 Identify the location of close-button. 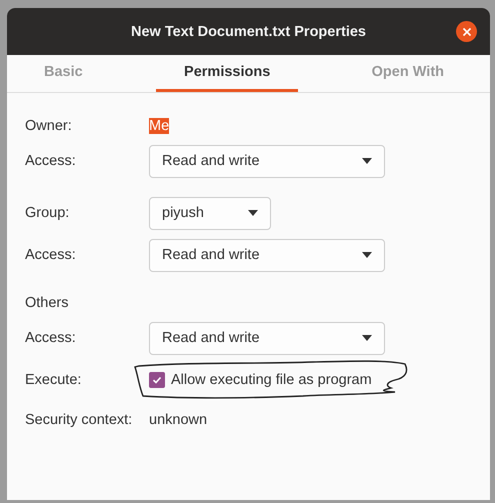
(466, 31).